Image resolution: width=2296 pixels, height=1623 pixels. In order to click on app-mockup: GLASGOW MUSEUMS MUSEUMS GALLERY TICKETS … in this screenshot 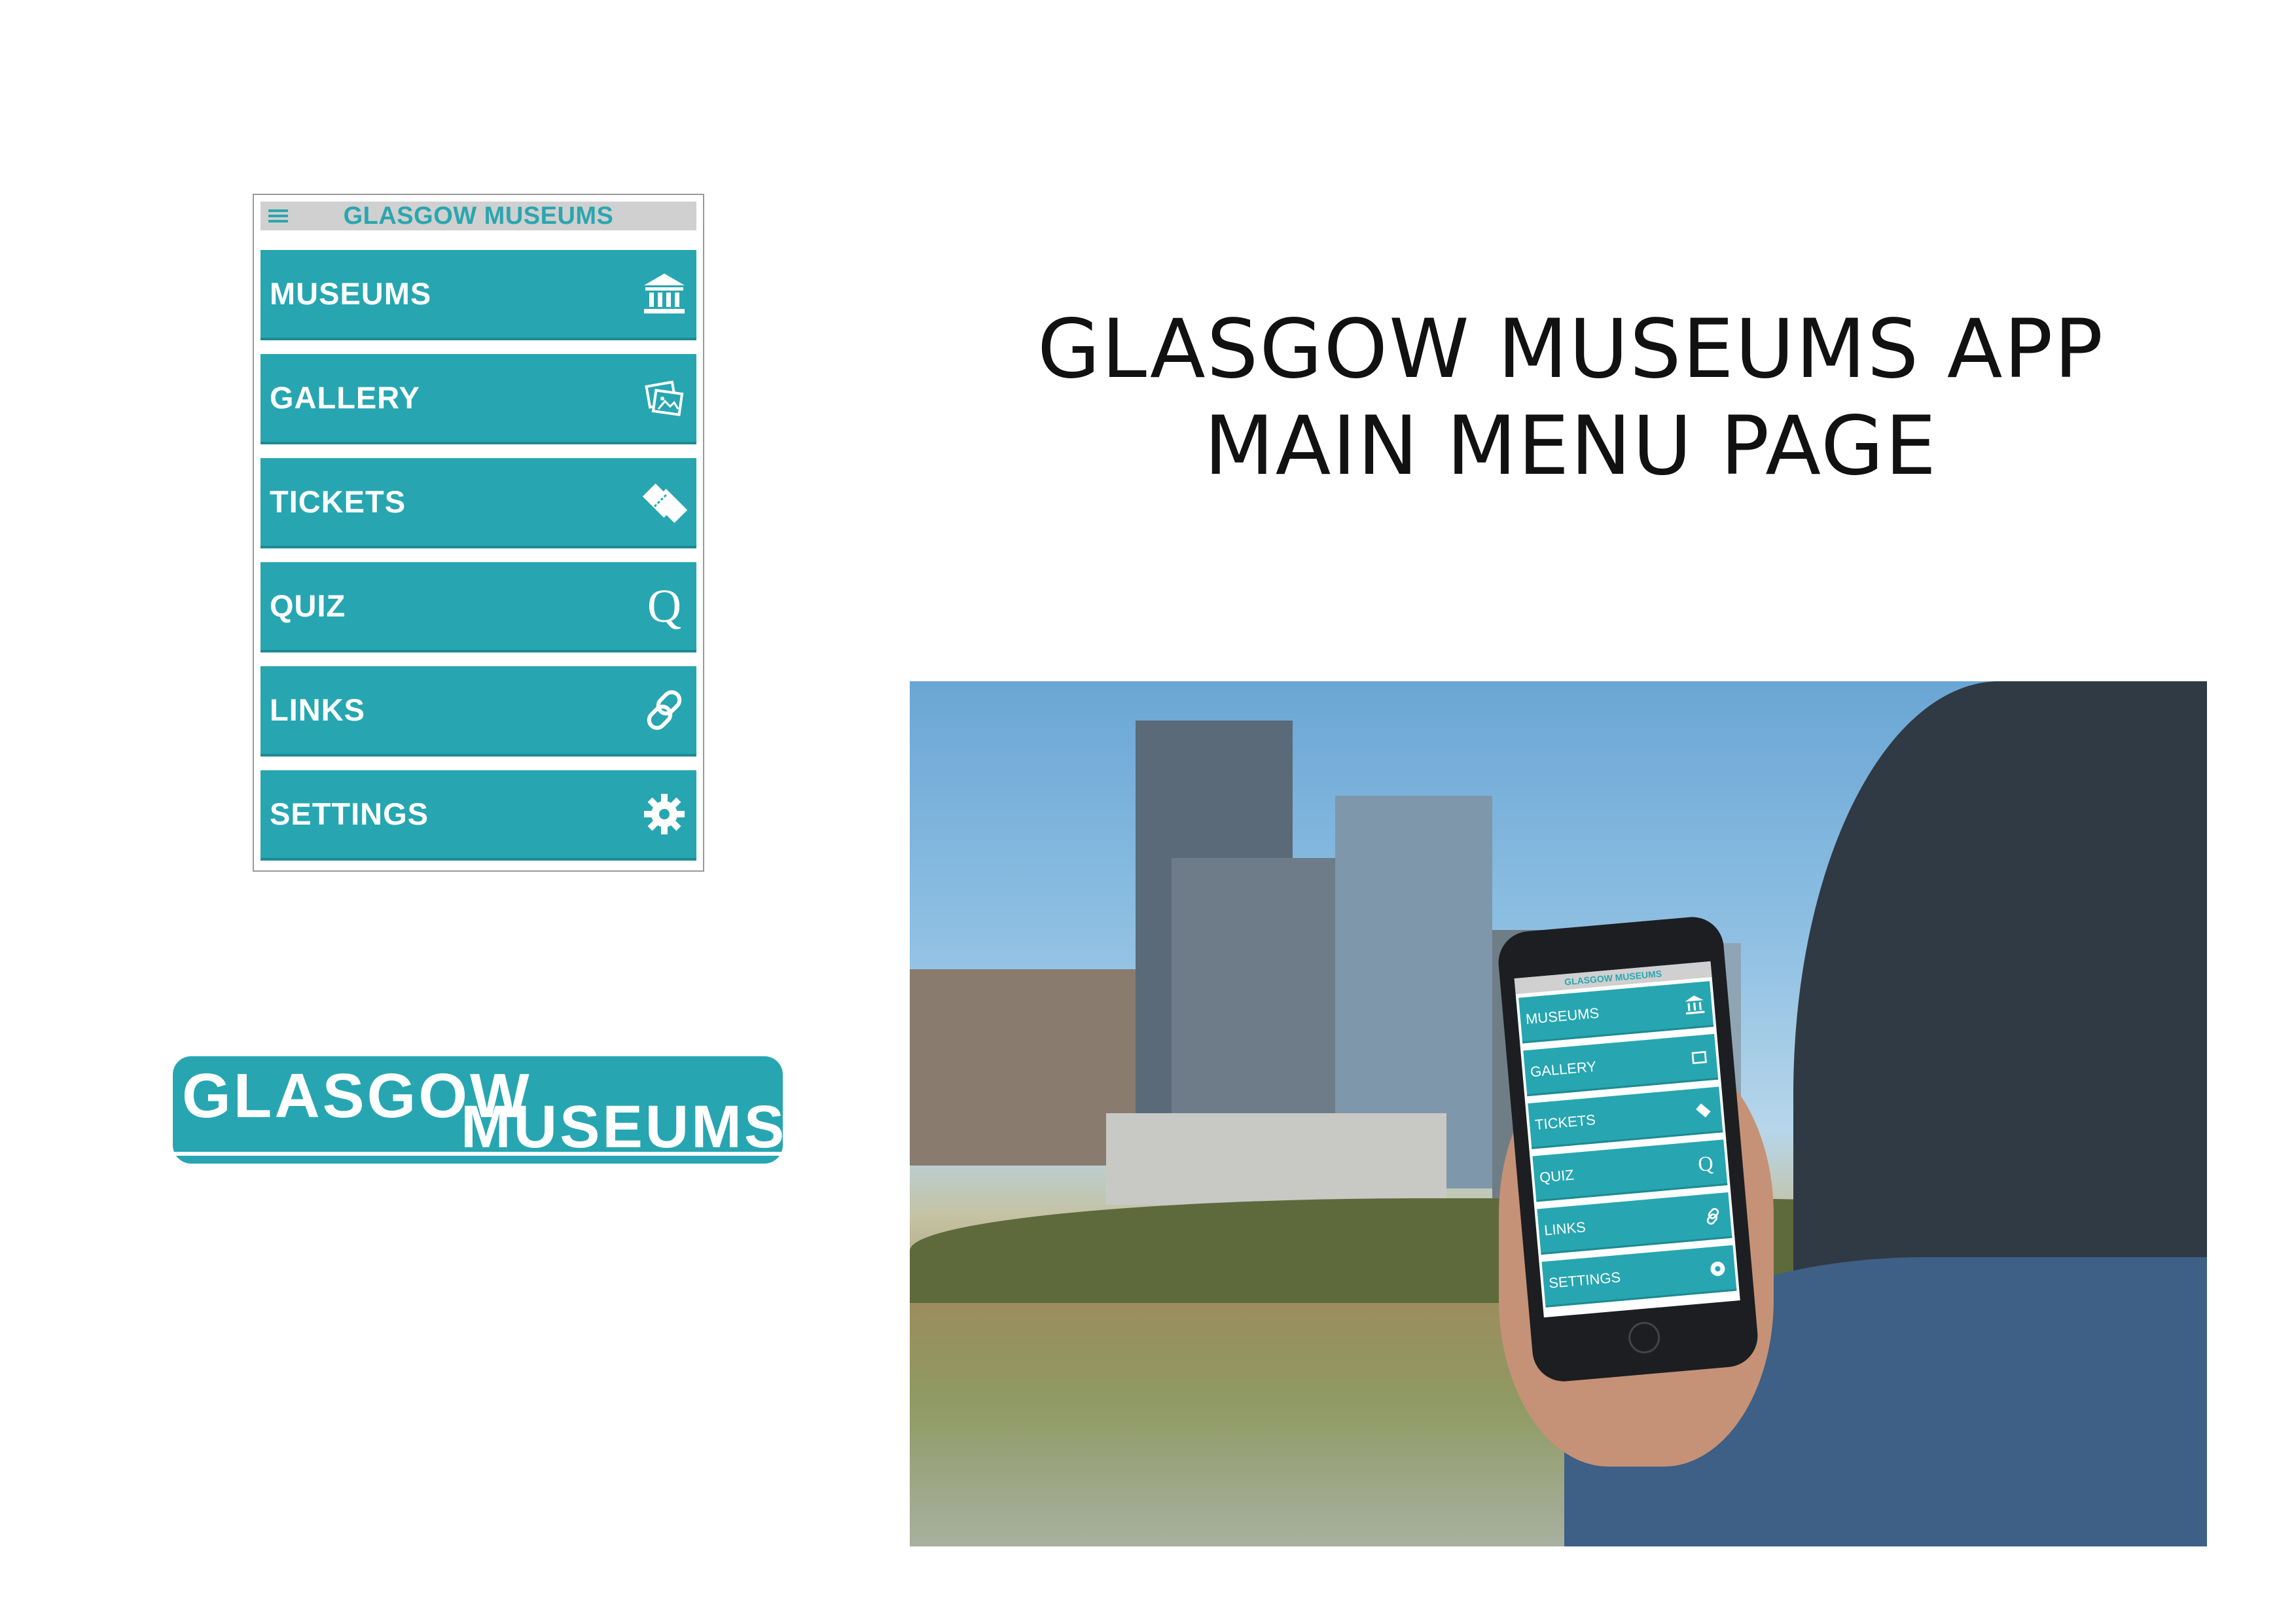, I will do `click(478, 533)`.